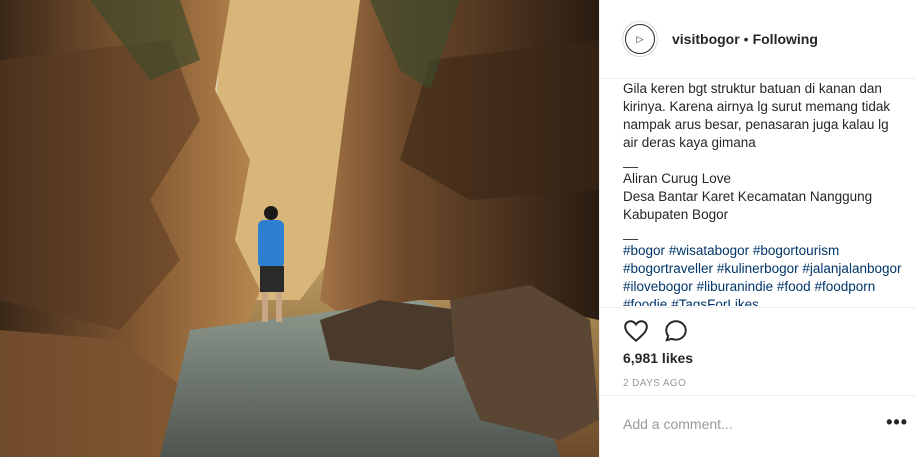  I want to click on post-actions: 6,981 likes 2 DAYS AGO, so click(758, 348).